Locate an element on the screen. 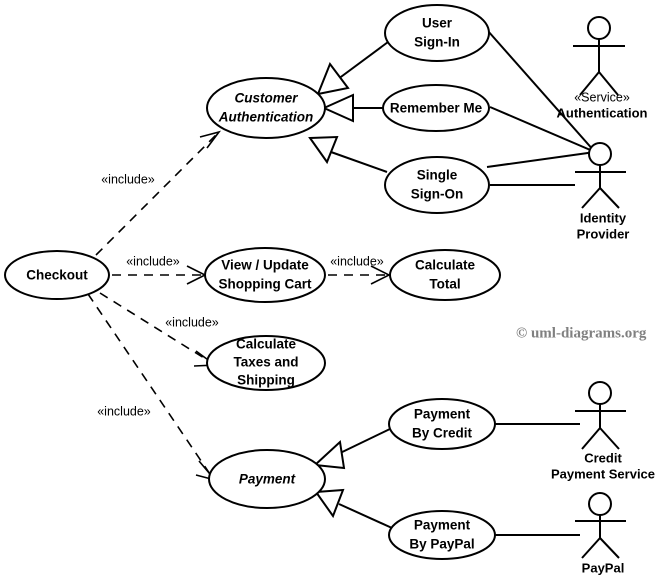 The image size is (660, 577). use-case-user-signin: User Sign-In is located at coordinates (437, 33).